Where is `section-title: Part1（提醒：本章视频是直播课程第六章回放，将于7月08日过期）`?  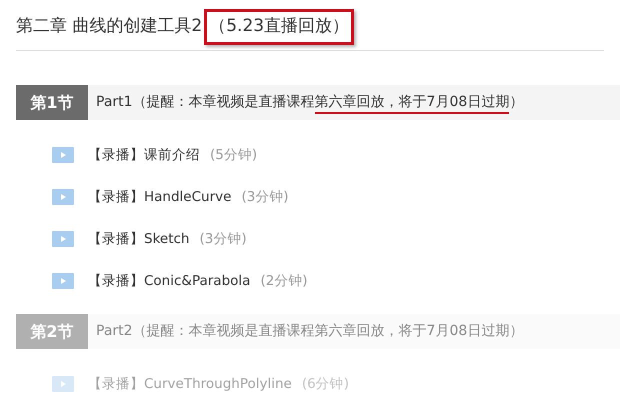
section-title: Part1（提醒：本章视频是直播课程第六章回放，将于7月08日过期） is located at coordinates (306, 102).